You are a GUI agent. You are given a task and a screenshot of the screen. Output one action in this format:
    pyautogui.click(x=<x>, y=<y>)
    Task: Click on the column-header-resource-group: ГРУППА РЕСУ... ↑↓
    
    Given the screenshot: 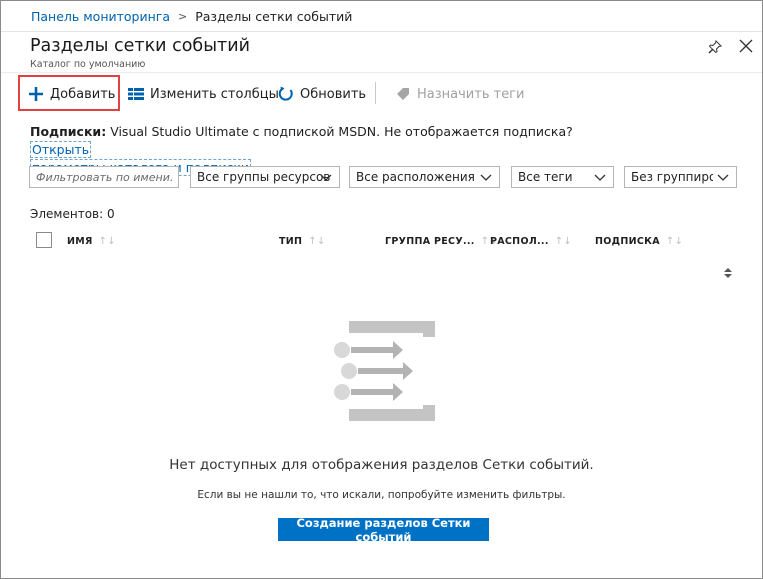 What is the action you would take?
    pyautogui.click(x=441, y=241)
    